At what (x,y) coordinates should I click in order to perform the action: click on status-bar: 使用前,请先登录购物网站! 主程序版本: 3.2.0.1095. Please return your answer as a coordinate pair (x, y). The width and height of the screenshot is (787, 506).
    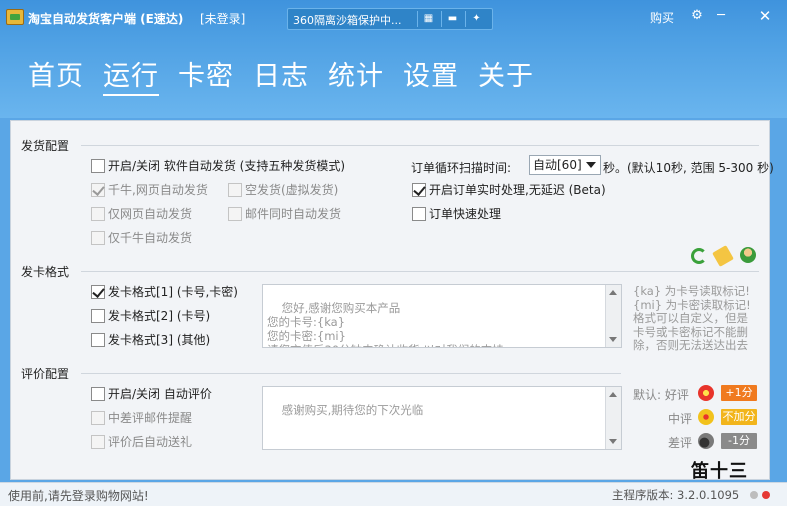
    Looking at the image, I should click on (393, 494).